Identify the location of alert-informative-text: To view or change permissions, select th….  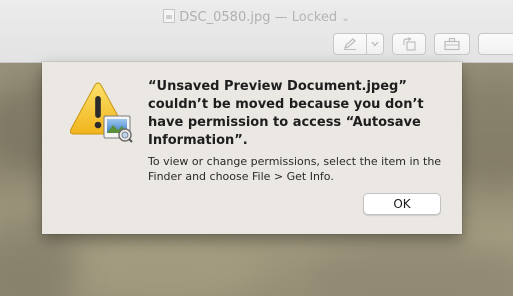
(295, 169).